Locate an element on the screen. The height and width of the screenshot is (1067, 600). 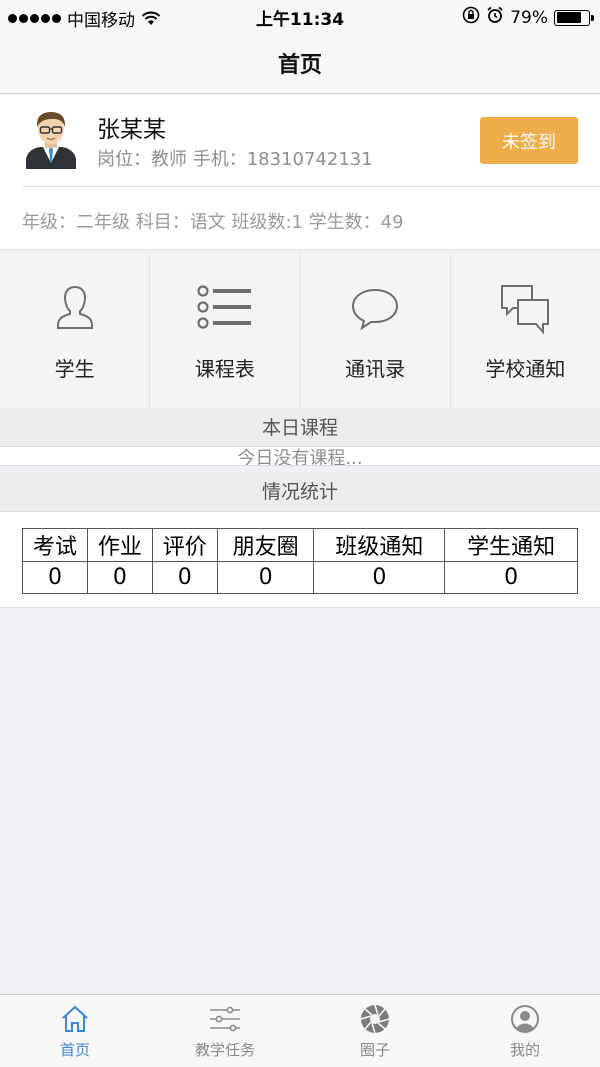
status-right: 79% is located at coordinates (528, 17).